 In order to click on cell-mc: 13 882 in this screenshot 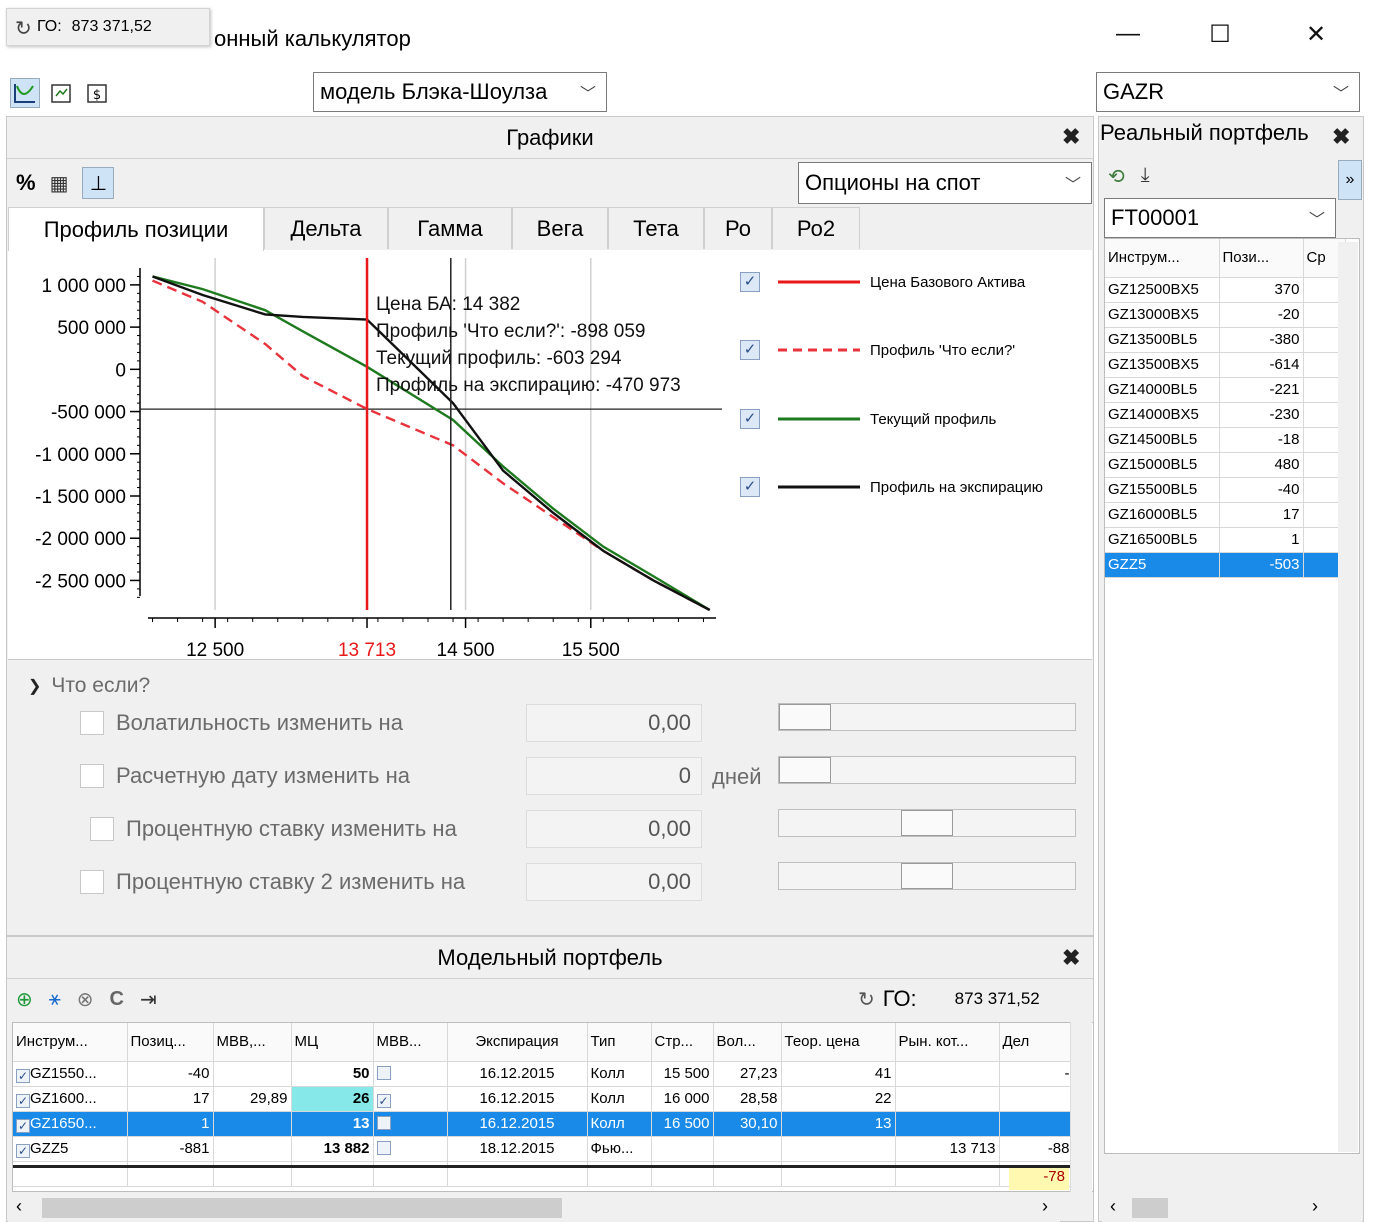, I will do `click(332, 1149)`.